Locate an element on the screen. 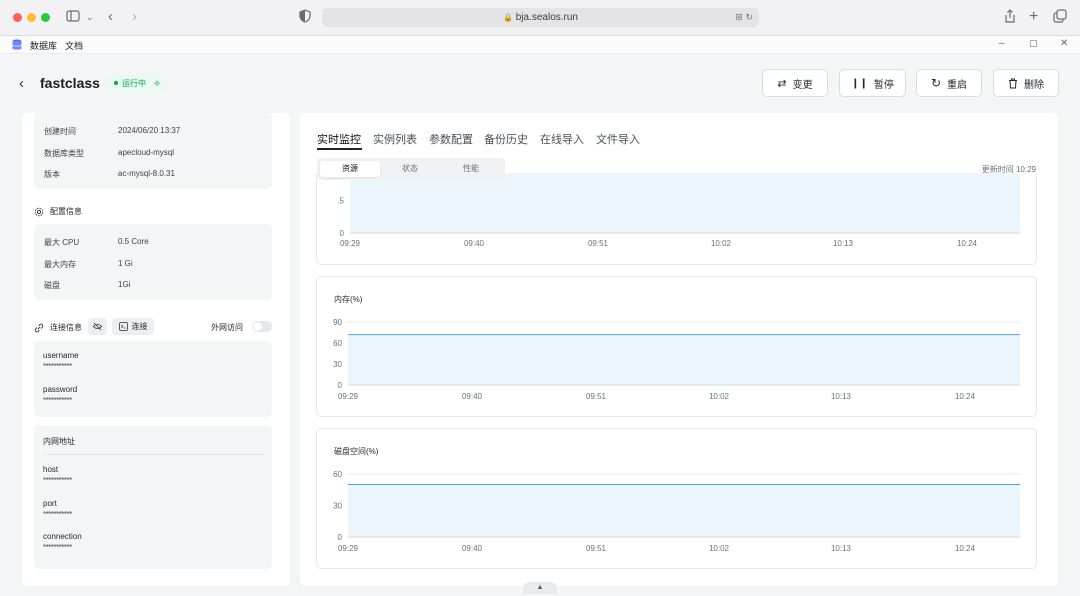  external-access-label: 外网访问 is located at coordinates (227, 327).